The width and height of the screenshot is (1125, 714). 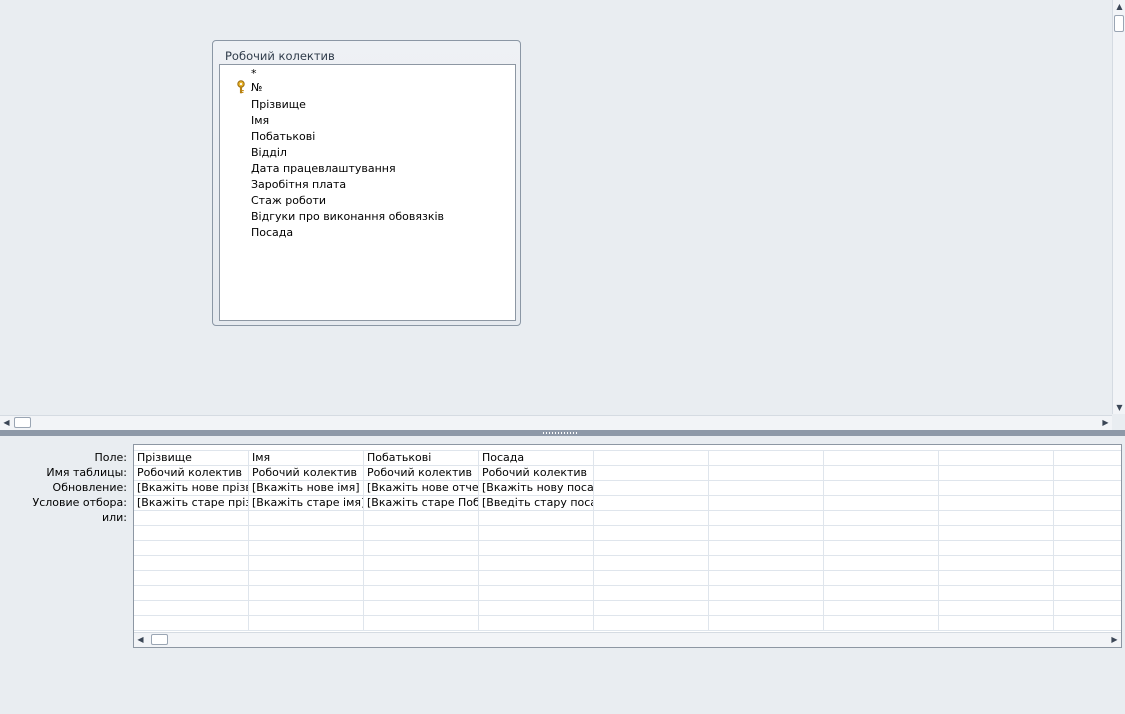 What do you see at coordinates (278, 105) in the screenshot?
I see `field-item-surname: Прізвище` at bounding box center [278, 105].